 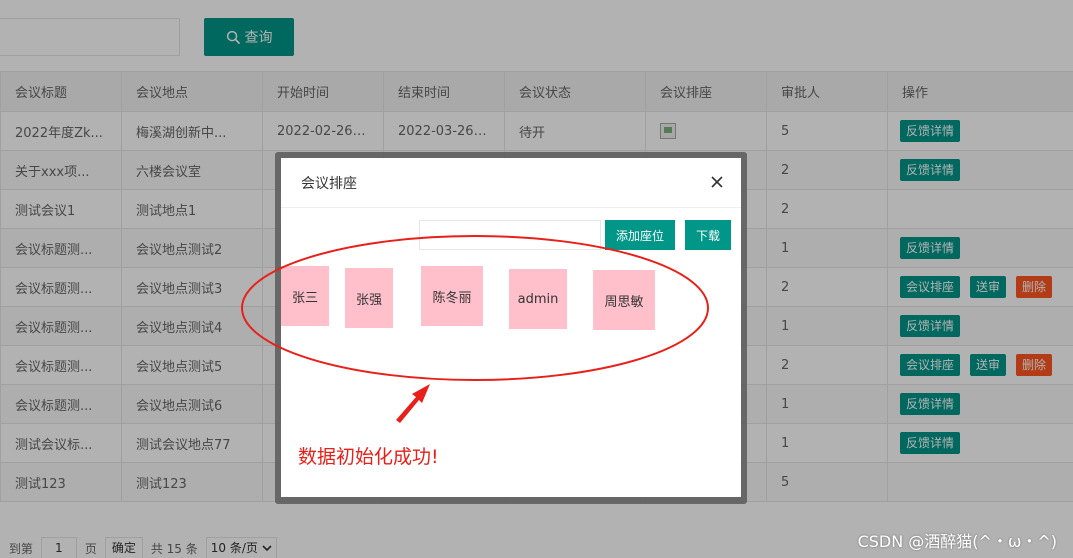 I want to click on close-icon, so click(x=717, y=182).